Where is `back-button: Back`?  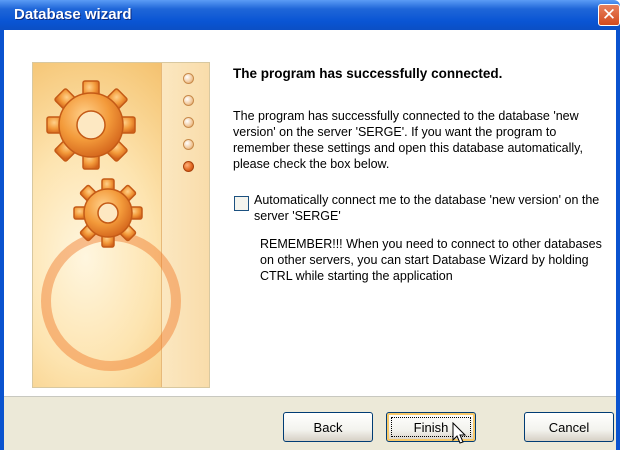
back-button: Back is located at coordinates (328, 427).